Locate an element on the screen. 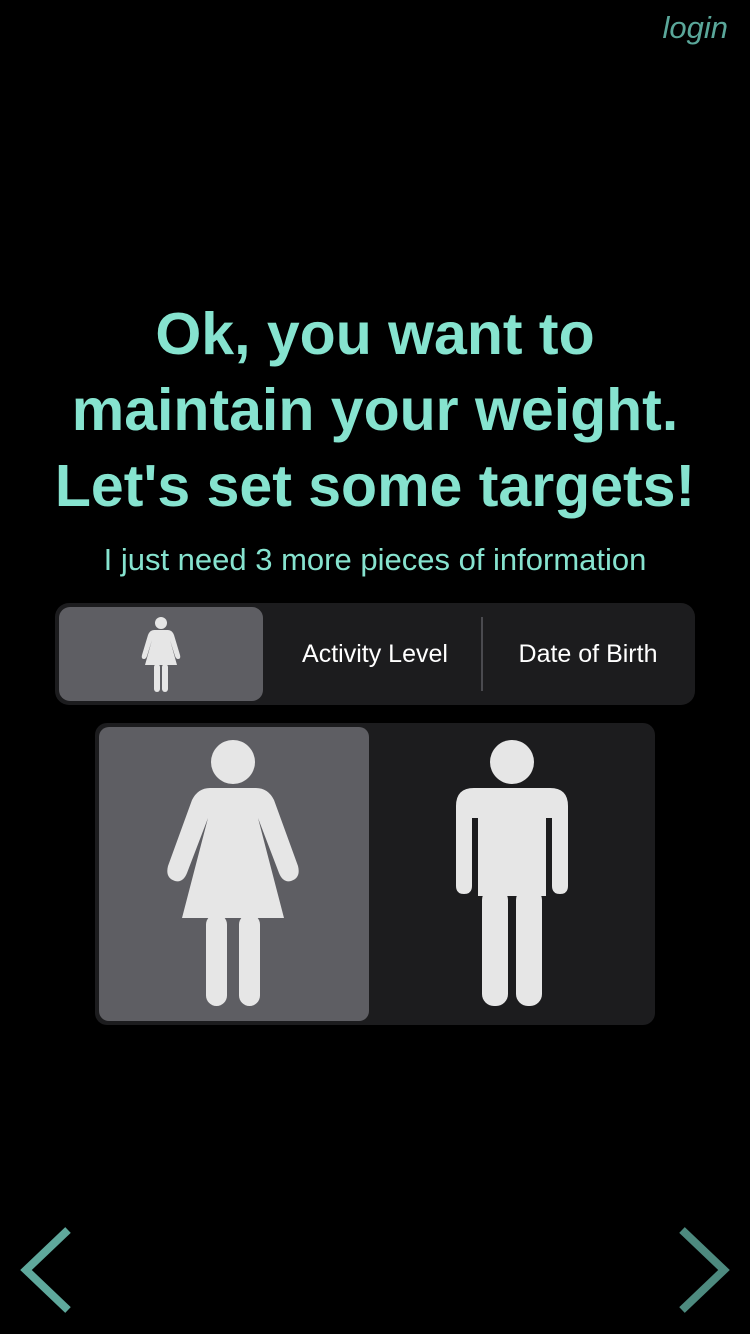 Image resolution: width=750 pixels, height=1334 pixels. title-line-2: maintain your weight. is located at coordinates (375, 410).